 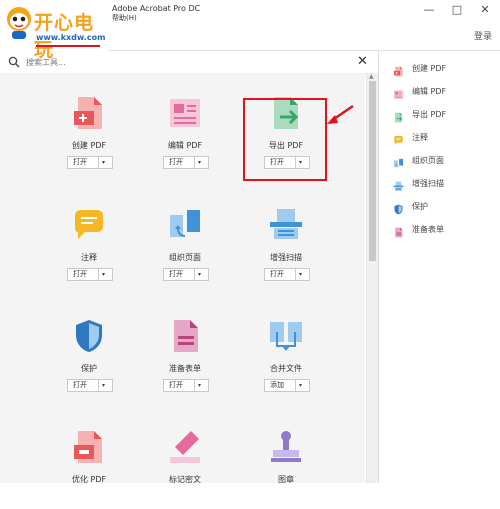 I want to click on search-icon, so click(x=14, y=62).